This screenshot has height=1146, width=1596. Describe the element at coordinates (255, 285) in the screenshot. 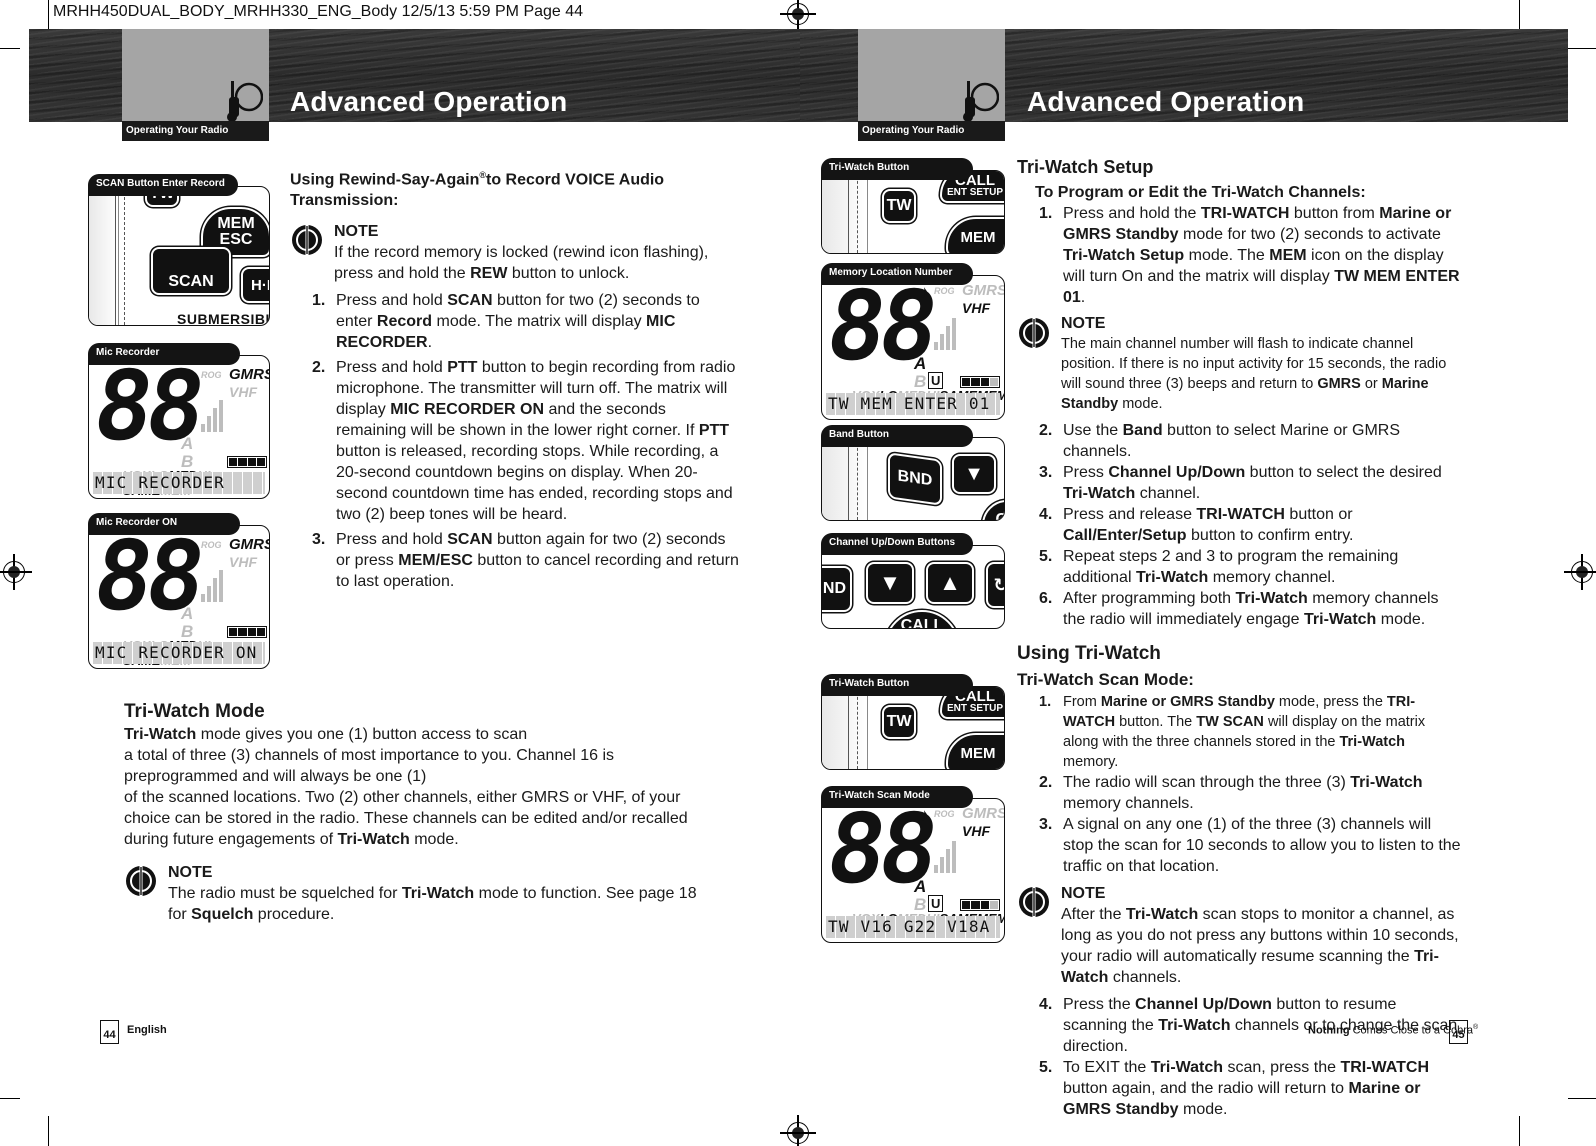

I see `hi-button-illustration: H·I` at that location.